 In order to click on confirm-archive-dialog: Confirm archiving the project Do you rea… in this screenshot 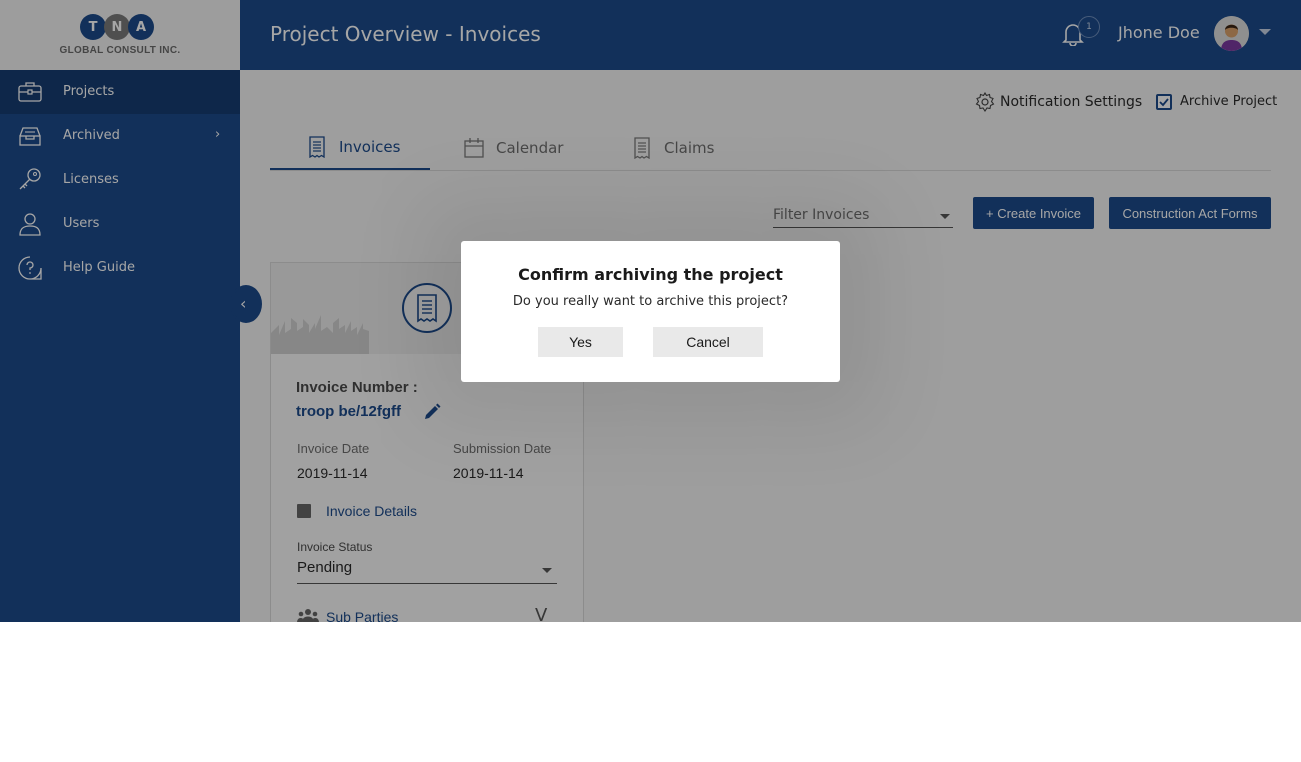, I will do `click(650, 311)`.